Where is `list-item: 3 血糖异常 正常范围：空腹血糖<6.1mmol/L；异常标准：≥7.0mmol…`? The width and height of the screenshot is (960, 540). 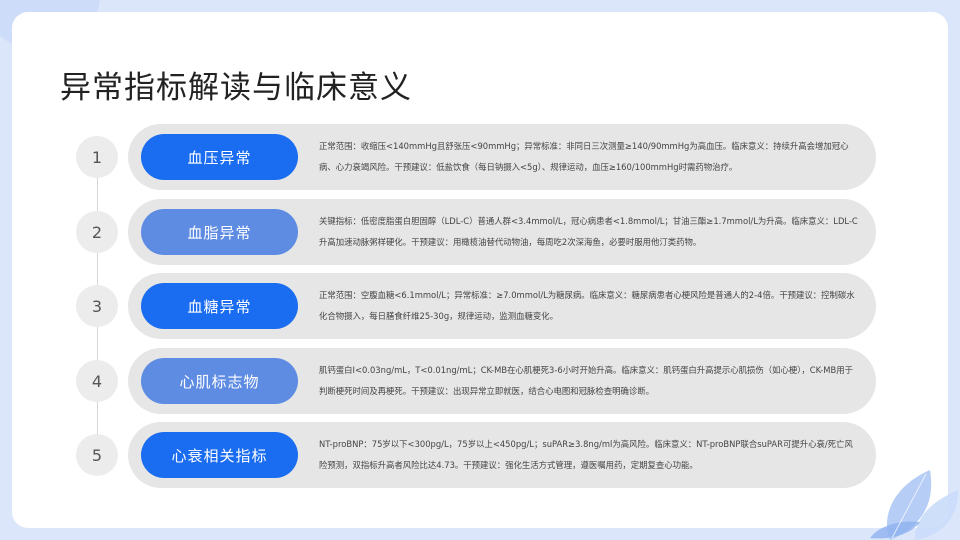 list-item: 3 血糖异常 正常范围：空腹血糖<6.1mmol/L；异常标准：≥7.0mmol… is located at coordinates (476, 306).